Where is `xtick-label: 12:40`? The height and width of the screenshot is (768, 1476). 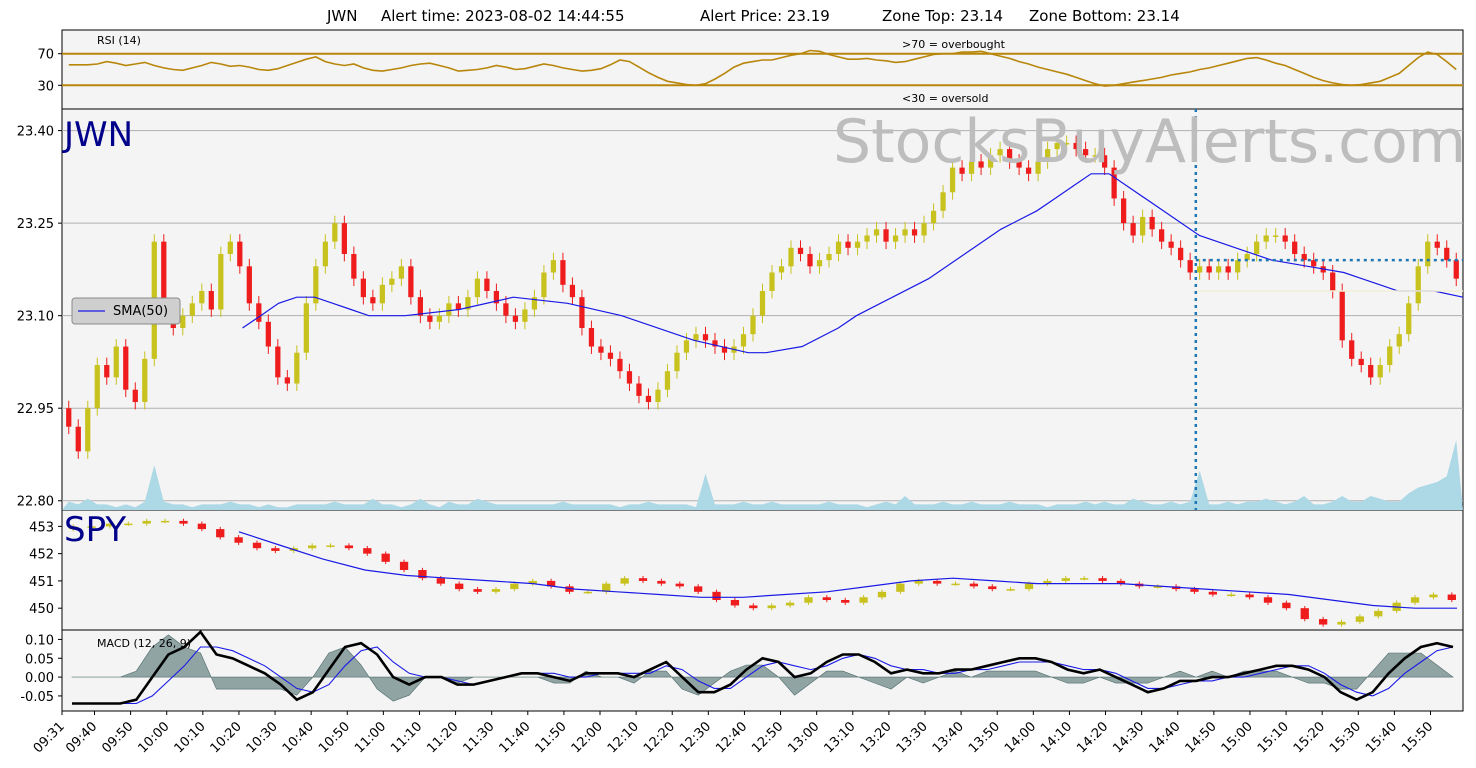
xtick-label: 12:40 is located at coordinates (731, 737).